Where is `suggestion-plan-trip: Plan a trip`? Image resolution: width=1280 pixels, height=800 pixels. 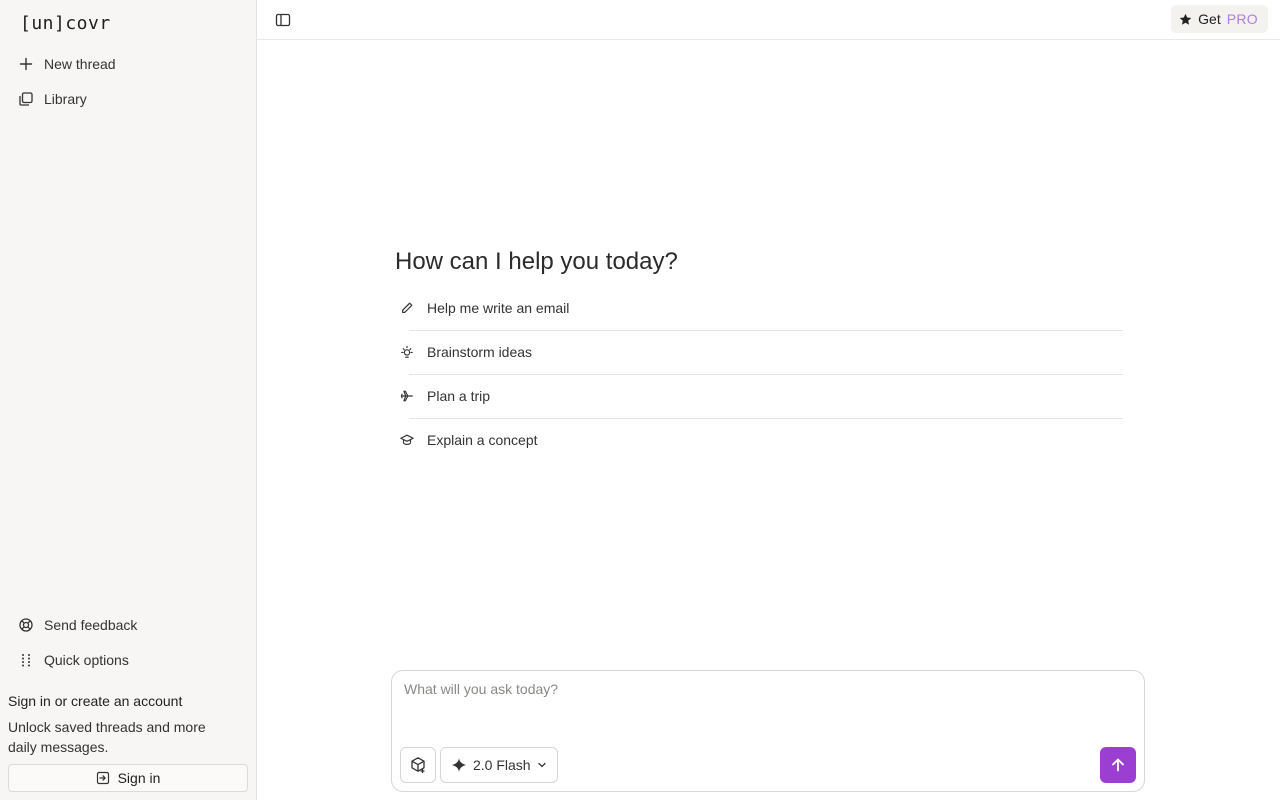 suggestion-plan-trip: Plan a trip is located at coordinates (760, 396).